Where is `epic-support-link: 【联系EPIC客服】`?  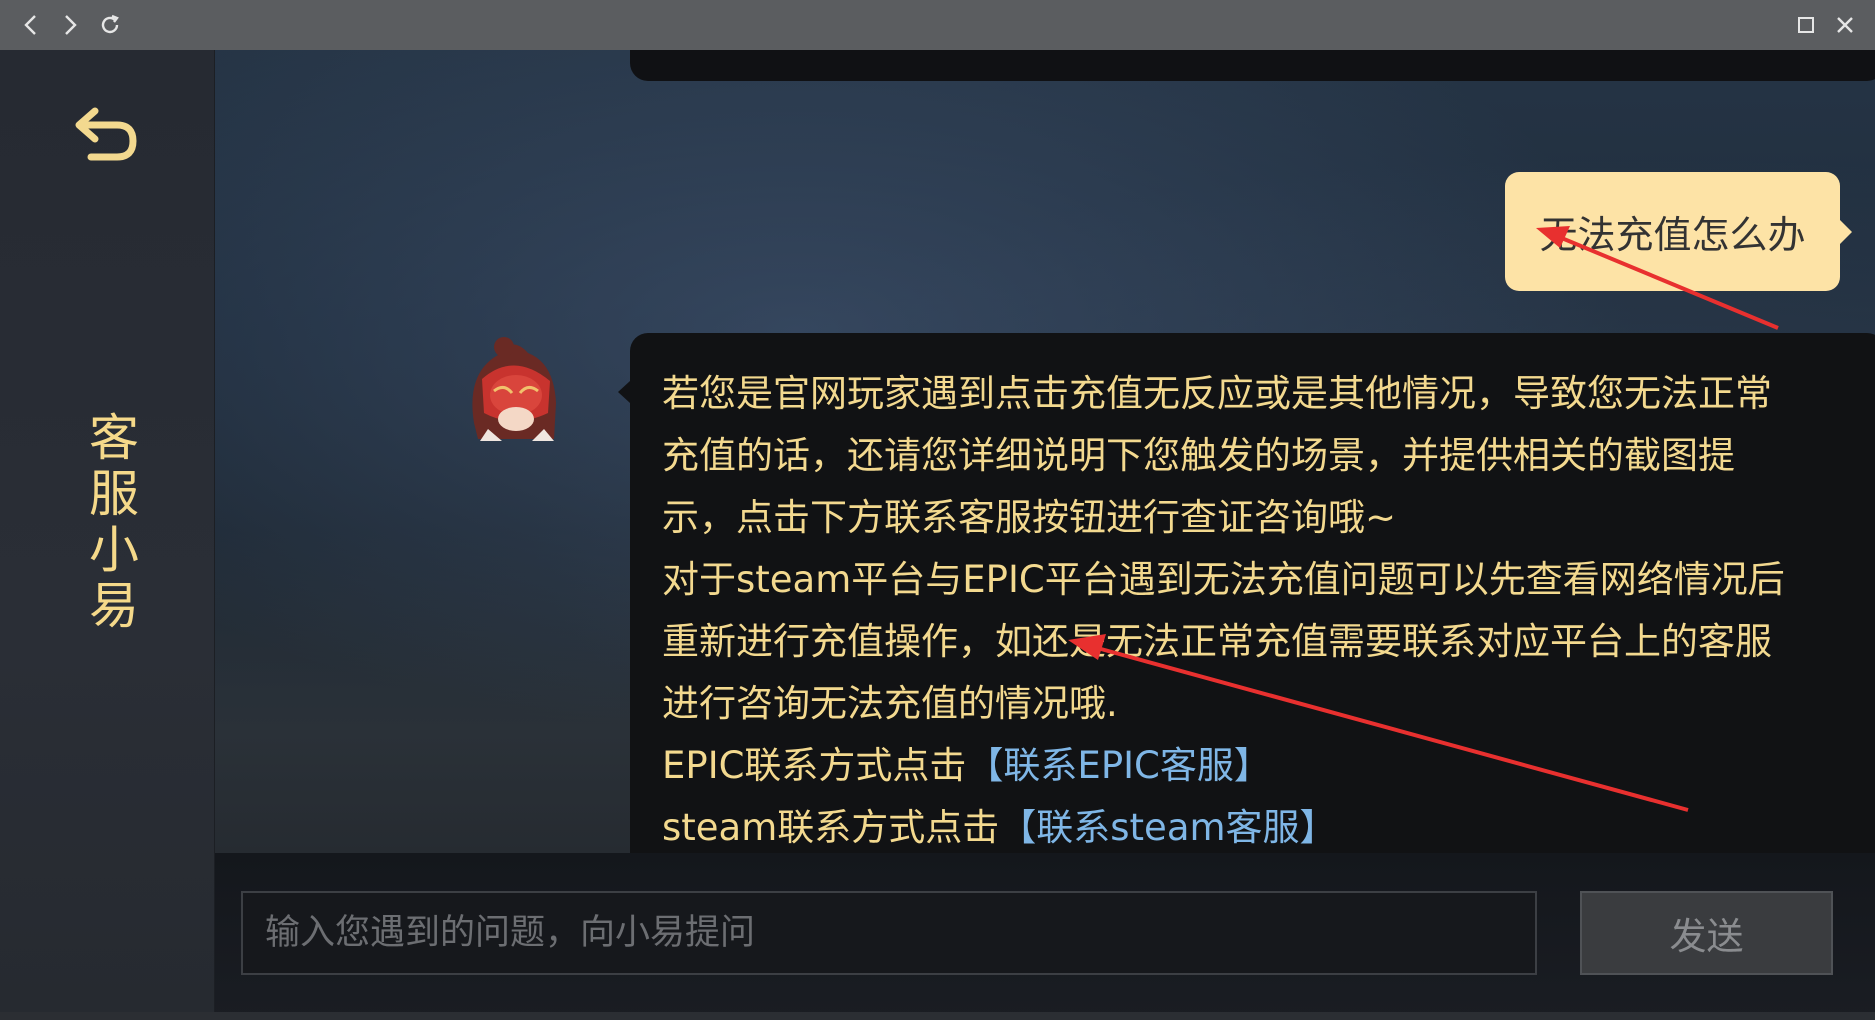 epic-support-link: 【联系EPIC客服】 is located at coordinates (1118, 765).